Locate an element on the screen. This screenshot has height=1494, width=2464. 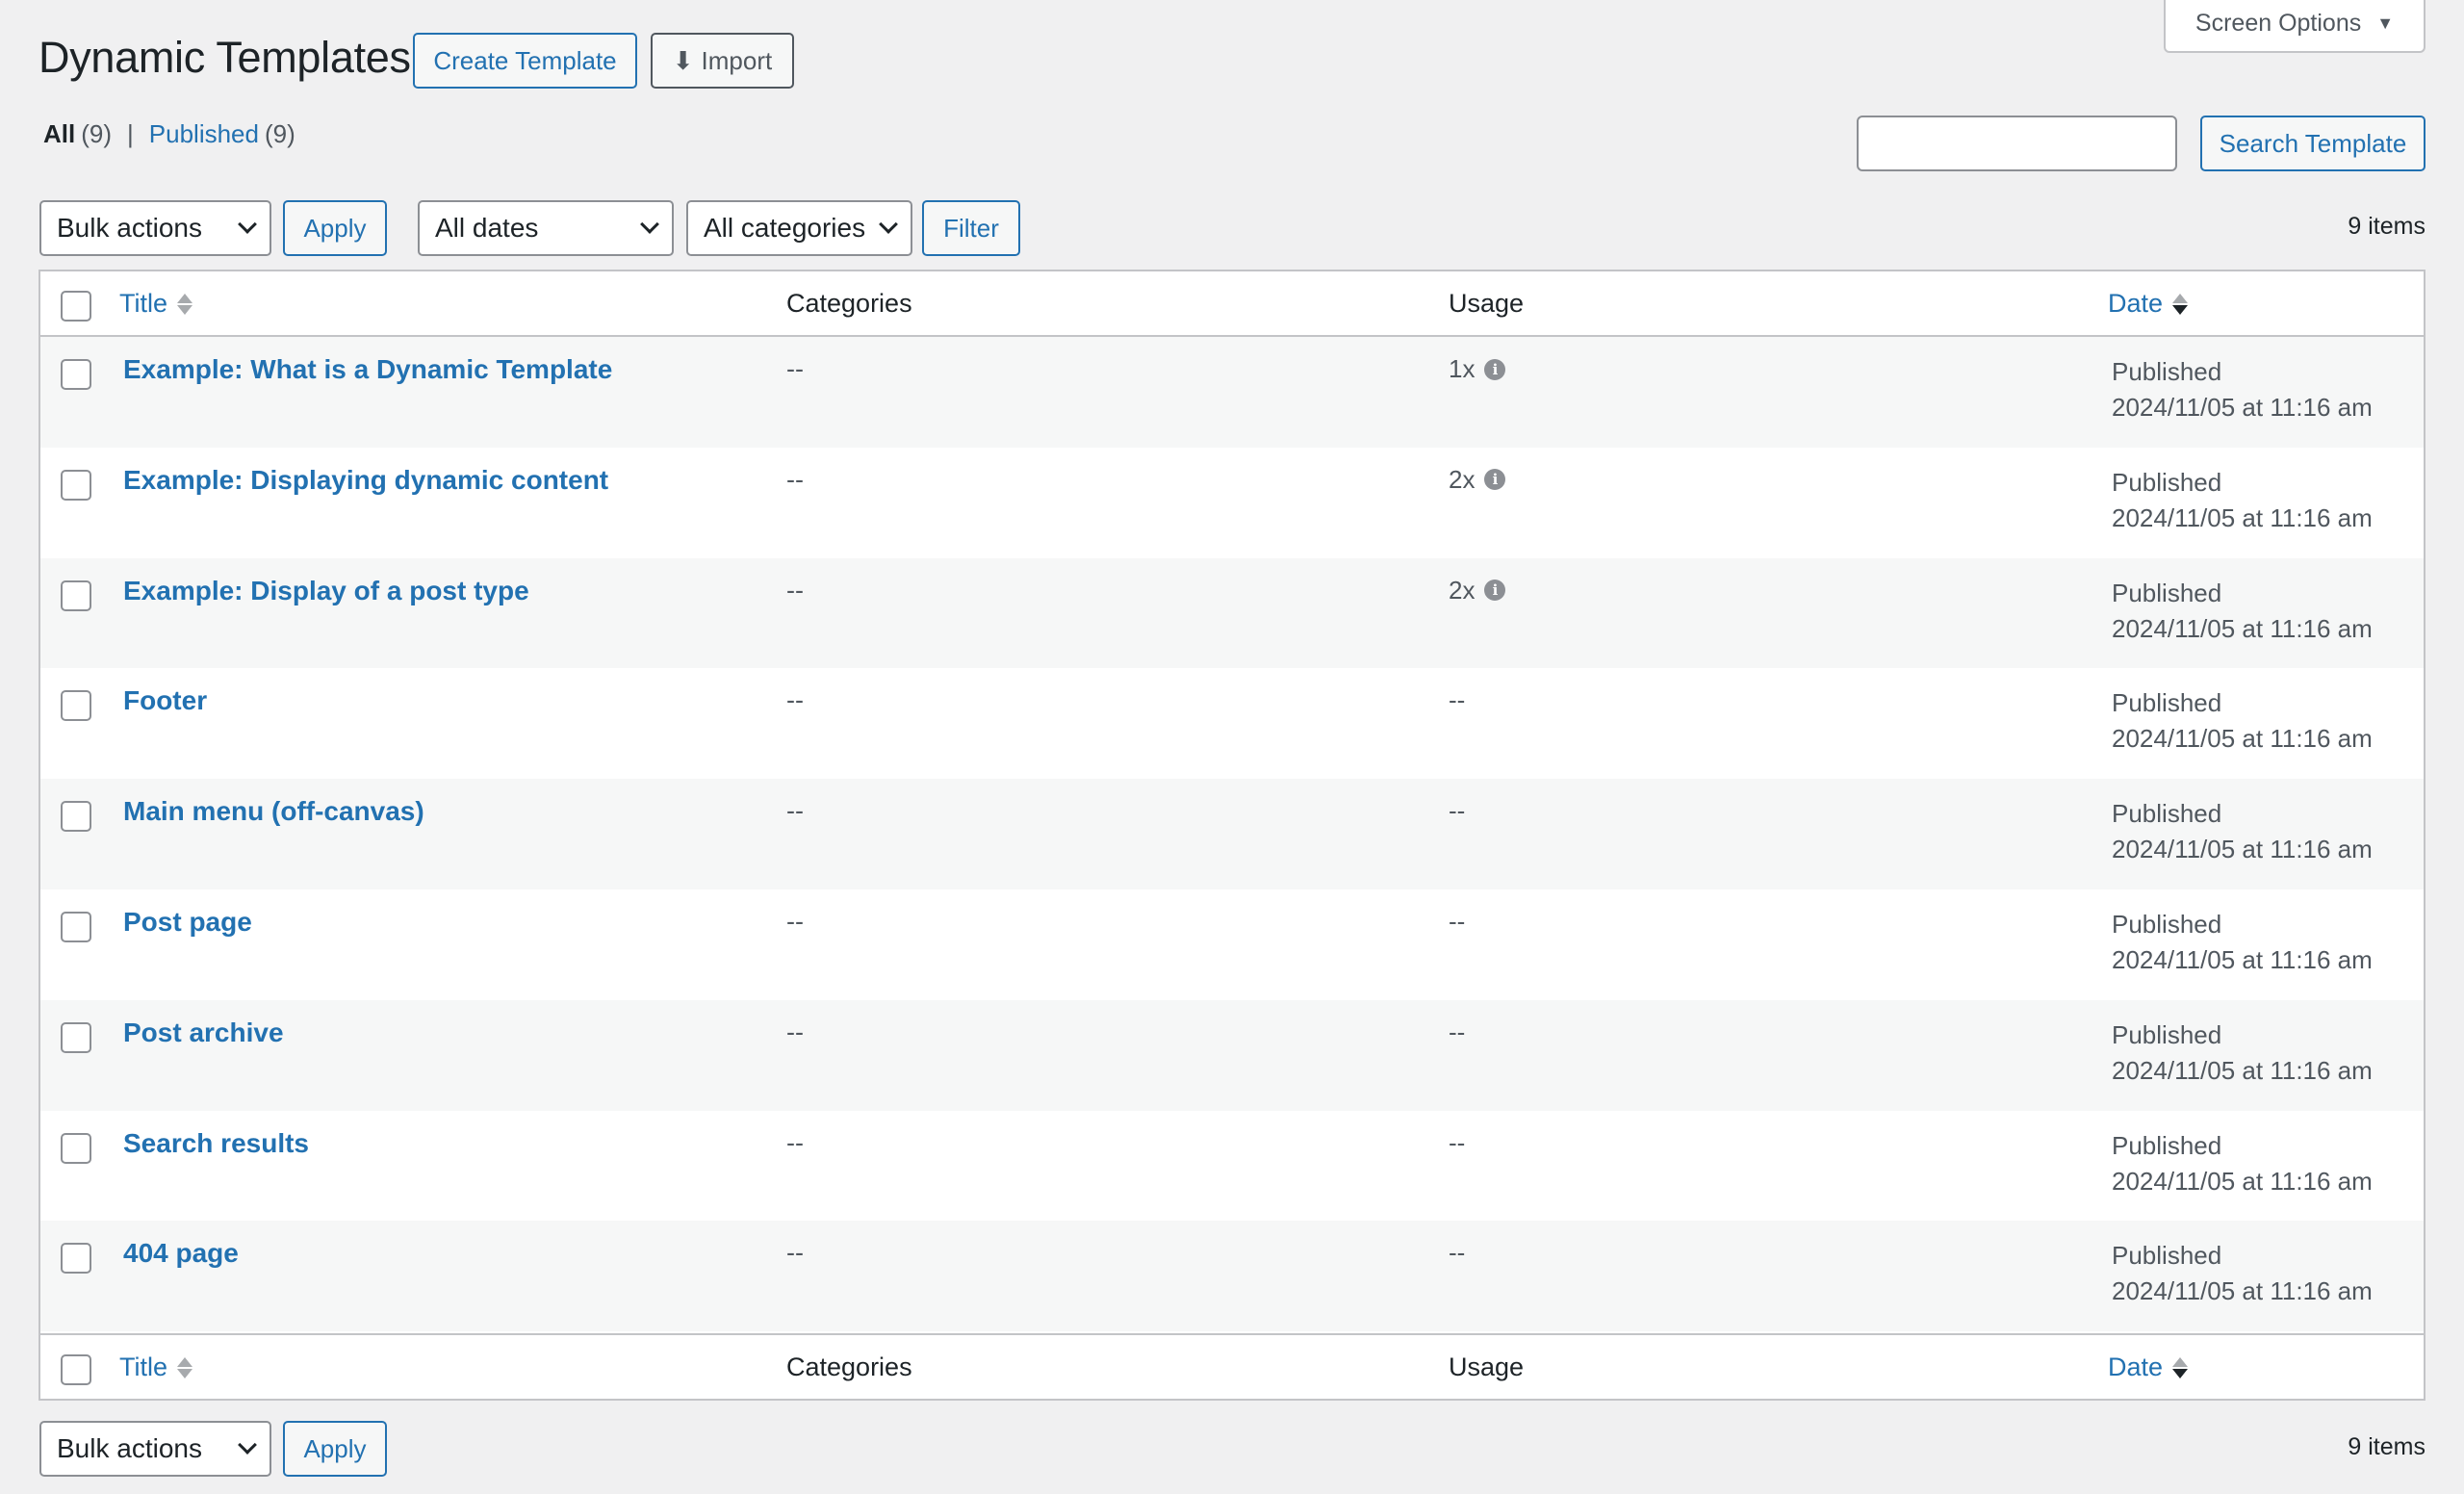
template-title-link: 404 page is located at coordinates (181, 1253).